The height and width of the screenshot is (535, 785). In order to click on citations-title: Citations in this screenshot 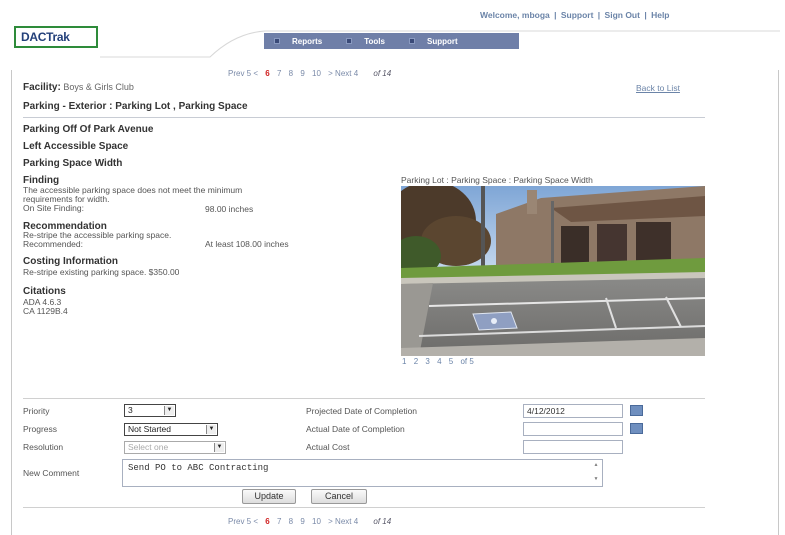, I will do `click(44, 291)`.